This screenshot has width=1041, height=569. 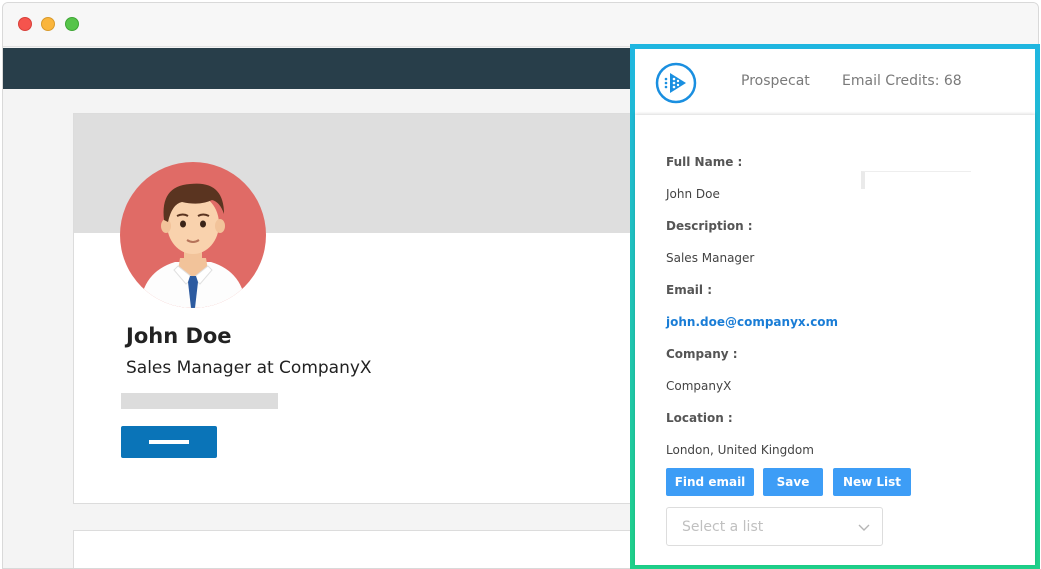 What do you see at coordinates (520, 25) in the screenshot?
I see `title-bar` at bounding box center [520, 25].